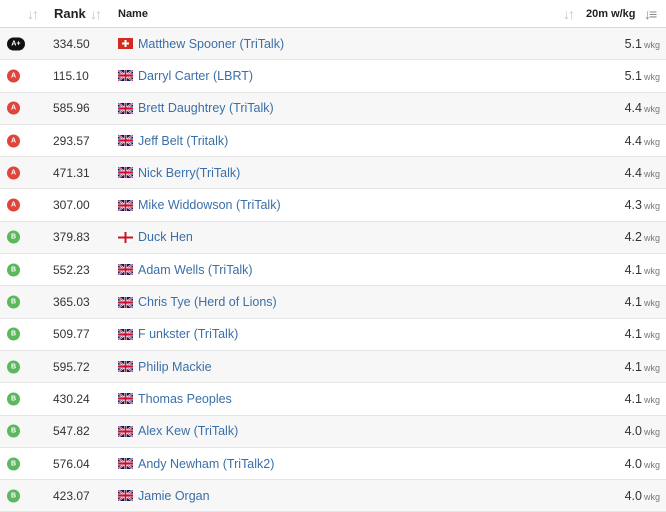 The width and height of the screenshot is (666, 512). I want to click on header-name: Name, so click(133, 14).